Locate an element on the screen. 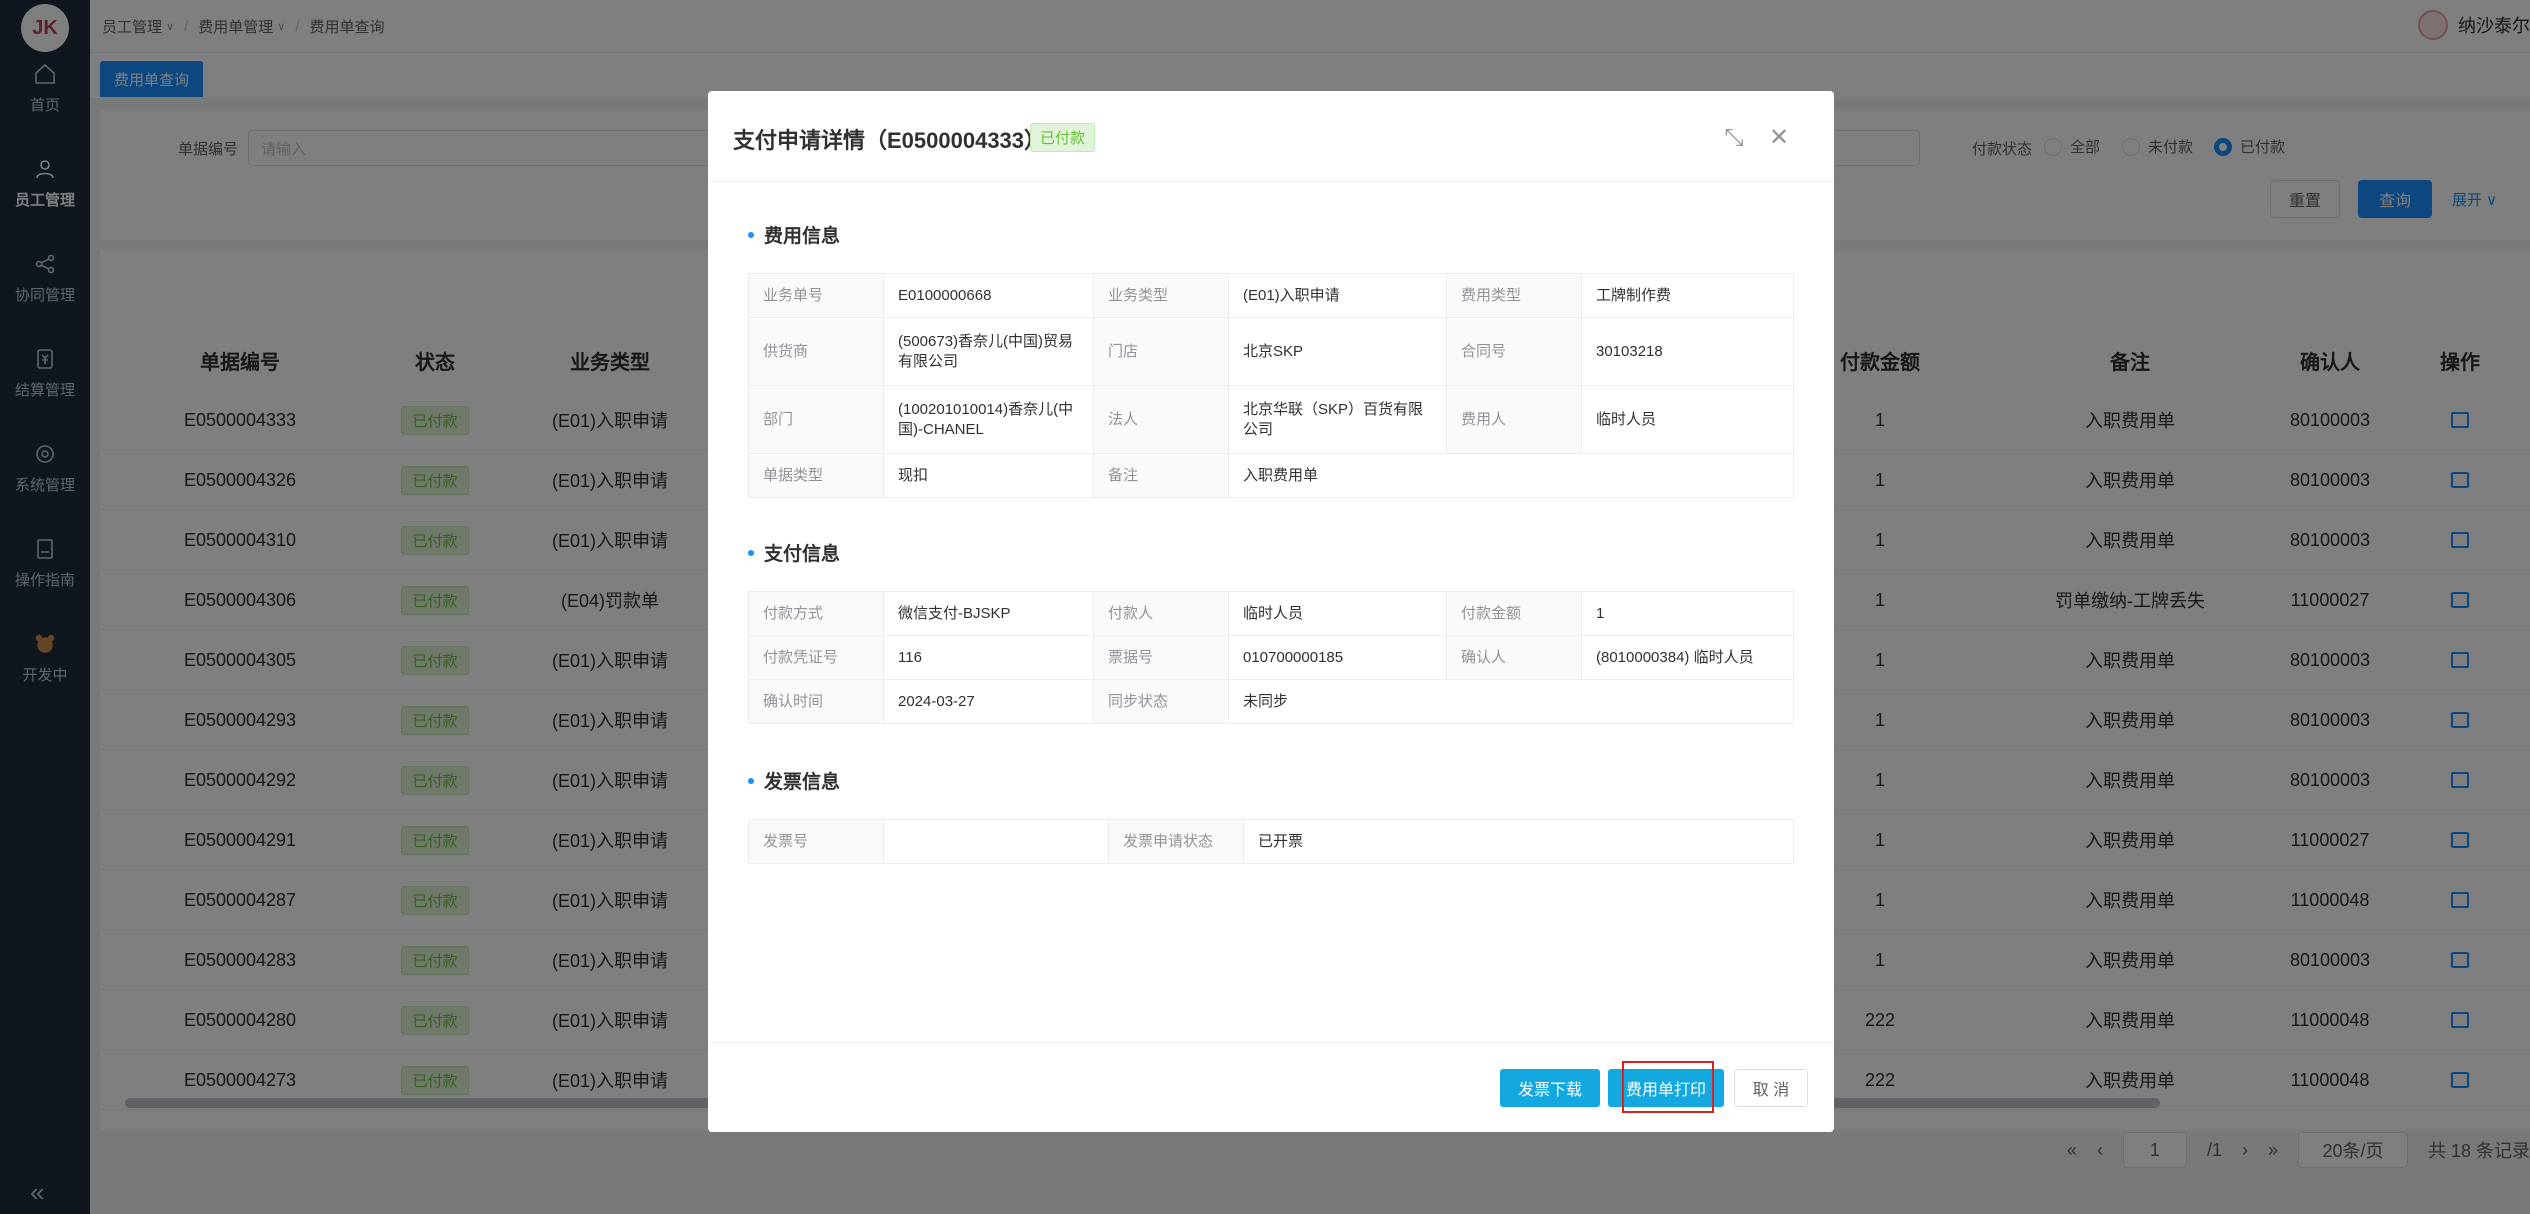 The image size is (2530, 1214). modal-title: 支付申请详情（E0500004333） is located at coordinates (890, 140).